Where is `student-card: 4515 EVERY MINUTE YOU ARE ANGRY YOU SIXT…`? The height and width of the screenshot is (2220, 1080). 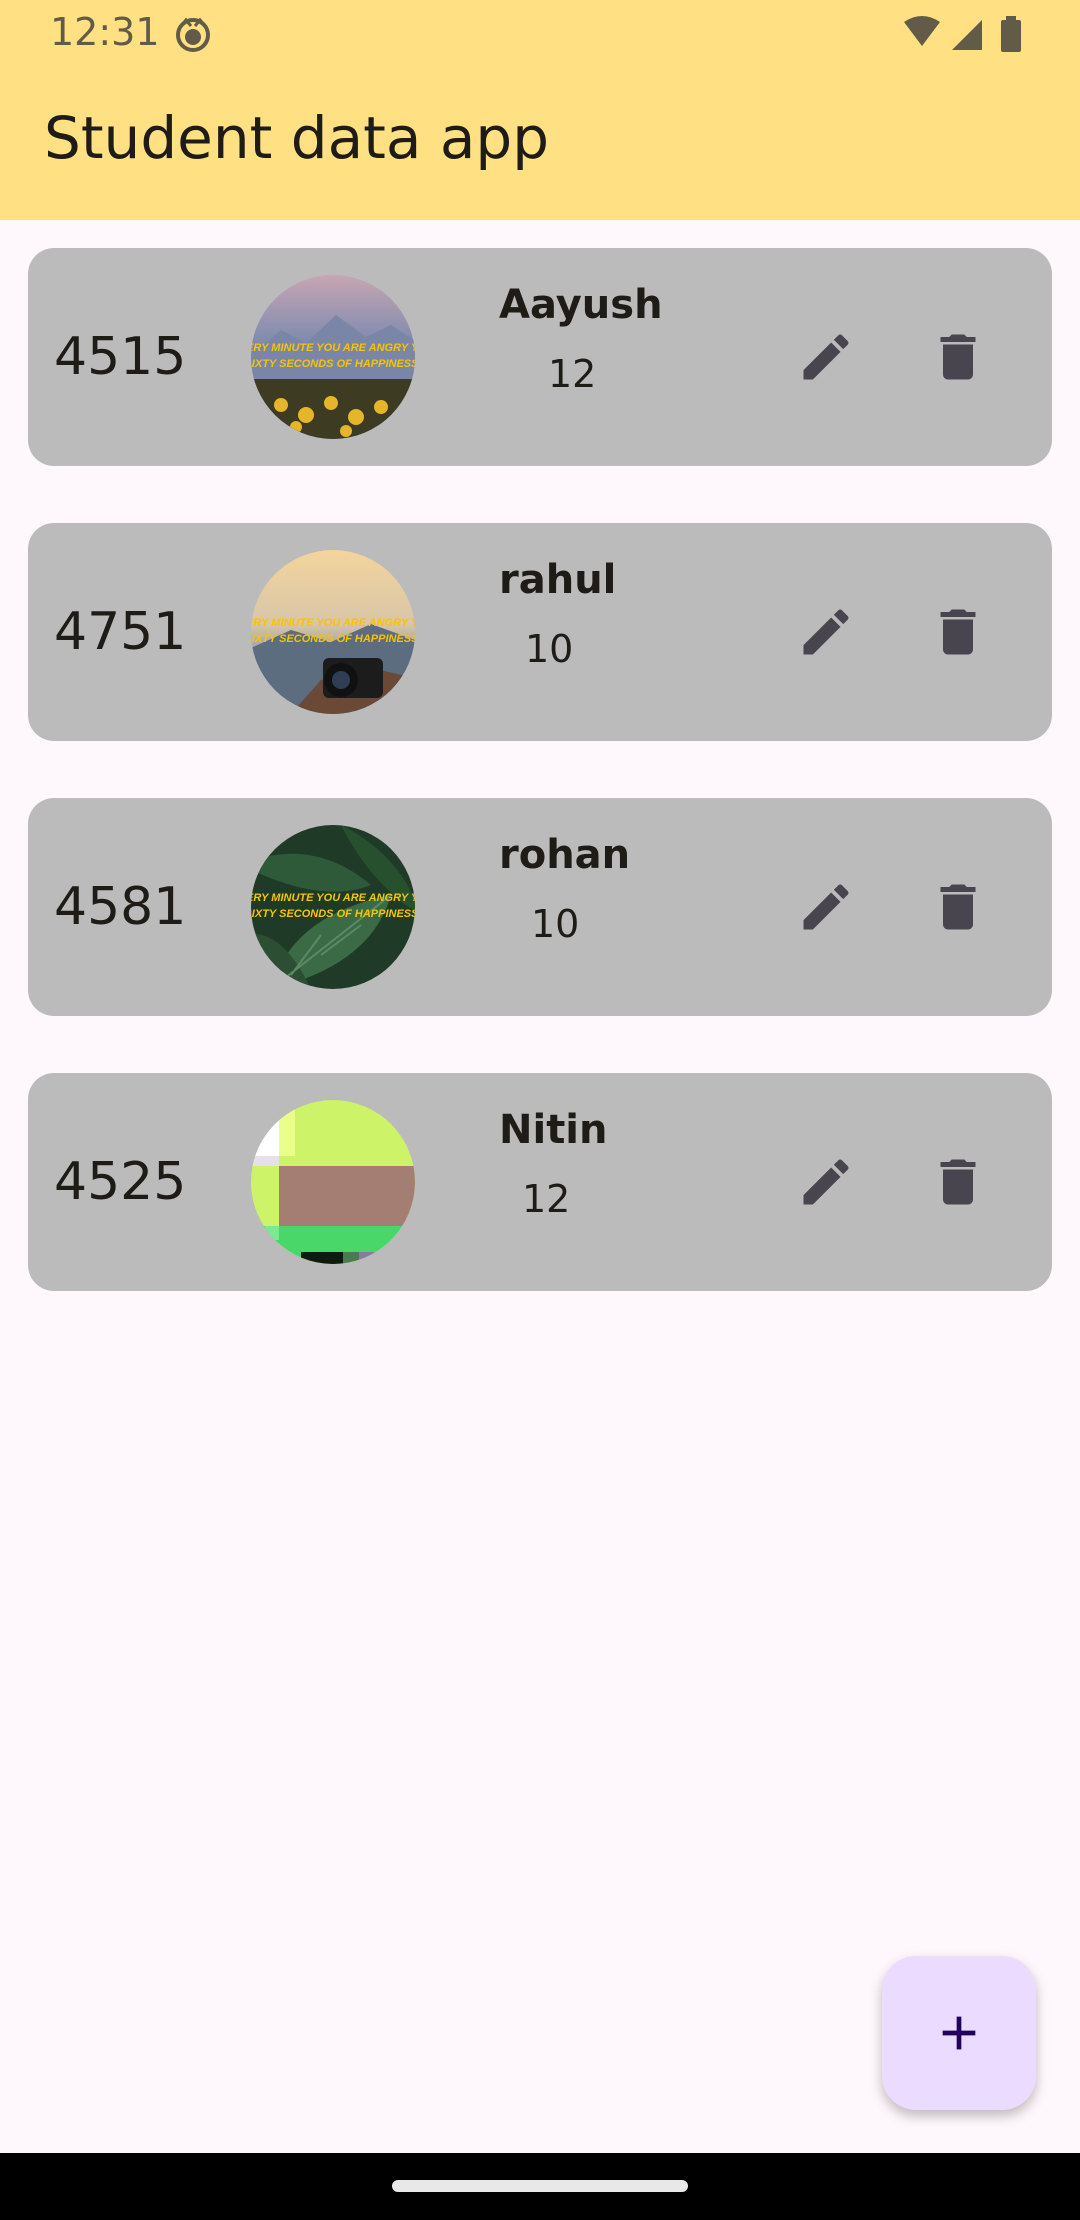 student-card: 4515 EVERY MINUTE YOU ARE ANGRY YOU SIXT… is located at coordinates (540, 357).